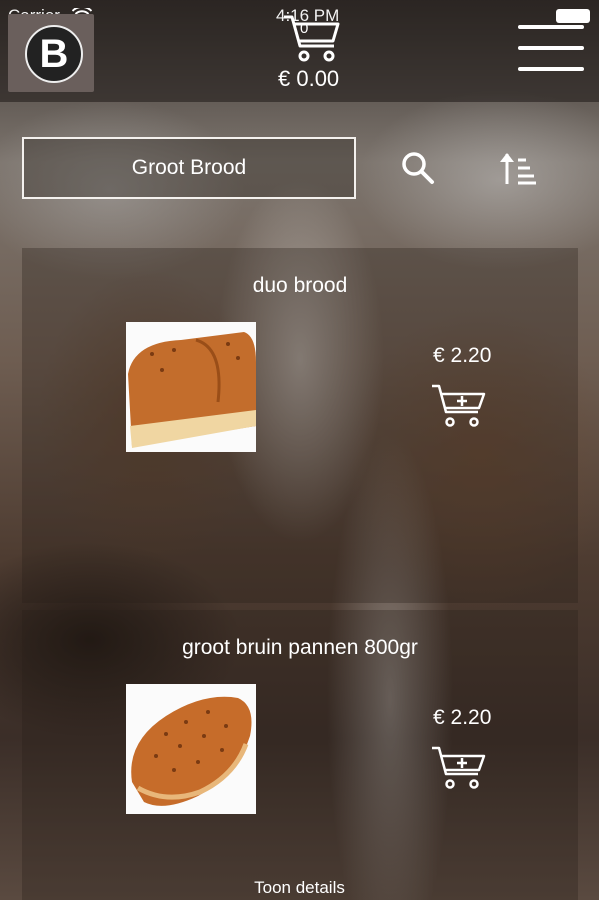  Describe the element at coordinates (312, 39) in the screenshot. I see `cart-icon` at that location.